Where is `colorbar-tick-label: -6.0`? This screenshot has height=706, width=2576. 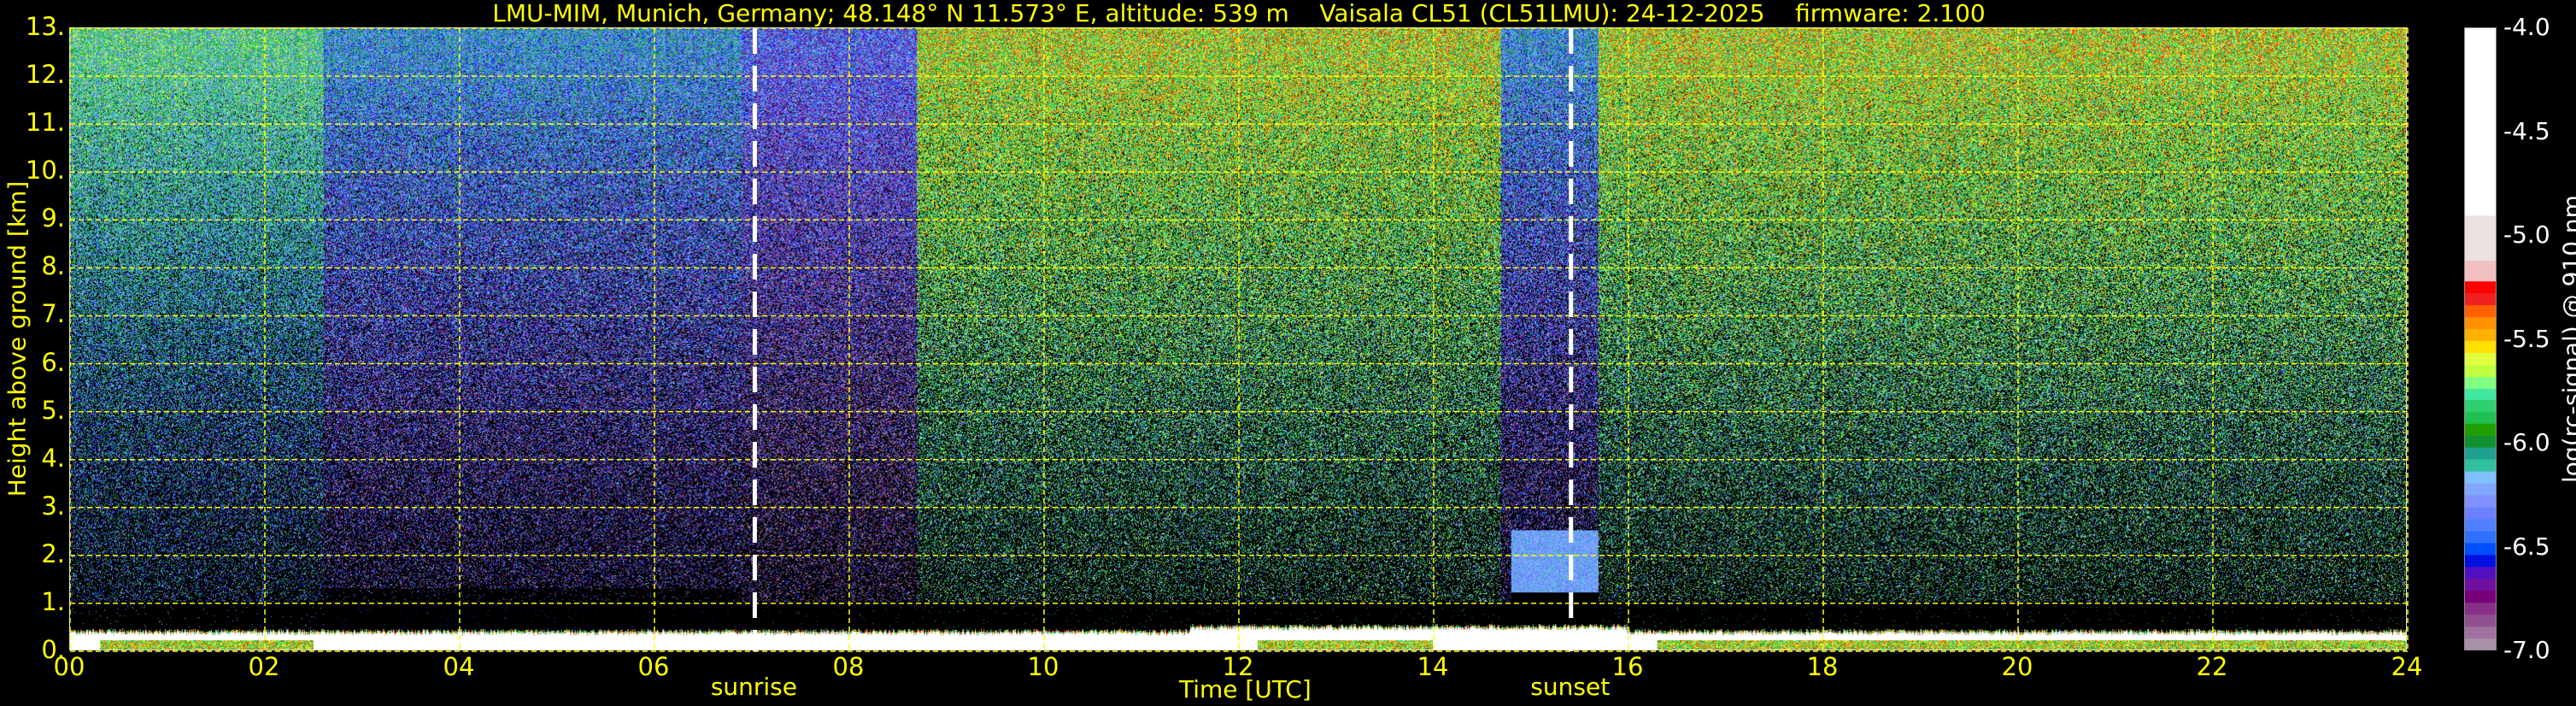
colorbar-tick-label: -6.0 is located at coordinates (2526, 442).